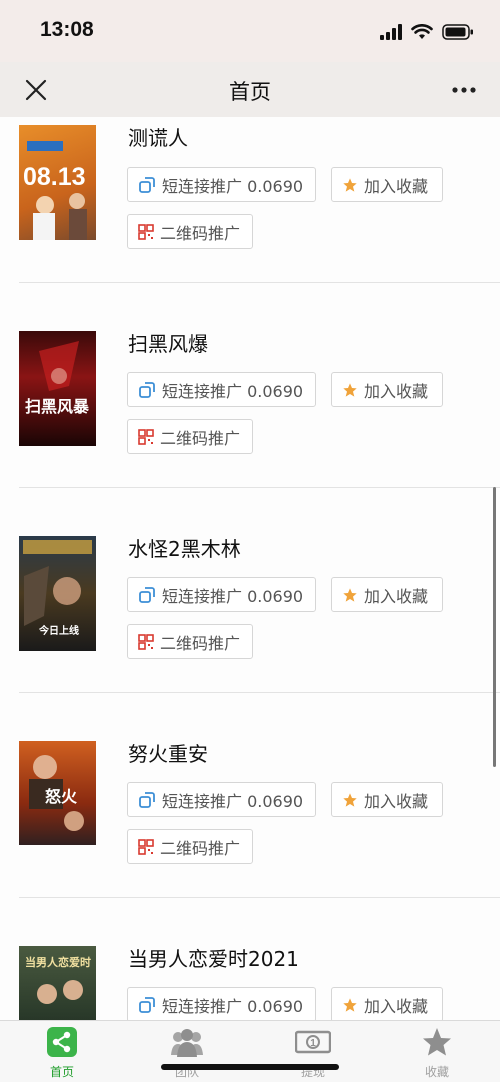  What do you see at coordinates (168, 754) in the screenshot?
I see `movie-title: 努火重安` at bounding box center [168, 754].